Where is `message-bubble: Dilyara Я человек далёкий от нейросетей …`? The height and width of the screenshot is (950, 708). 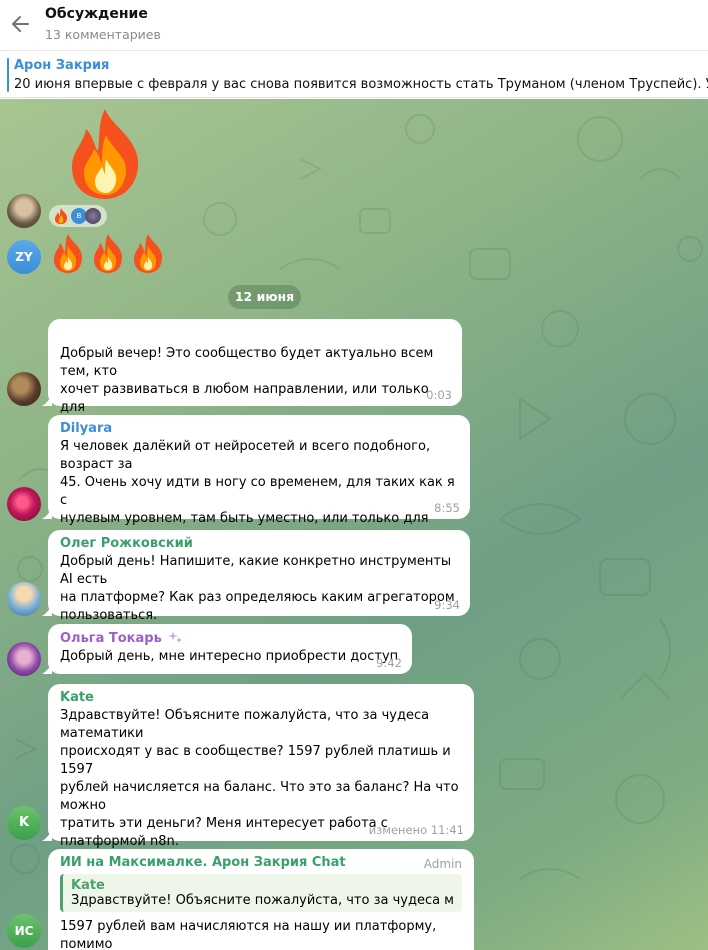 message-bubble: Dilyara Я человек далёкий от нейросетей … is located at coordinates (256, 479).